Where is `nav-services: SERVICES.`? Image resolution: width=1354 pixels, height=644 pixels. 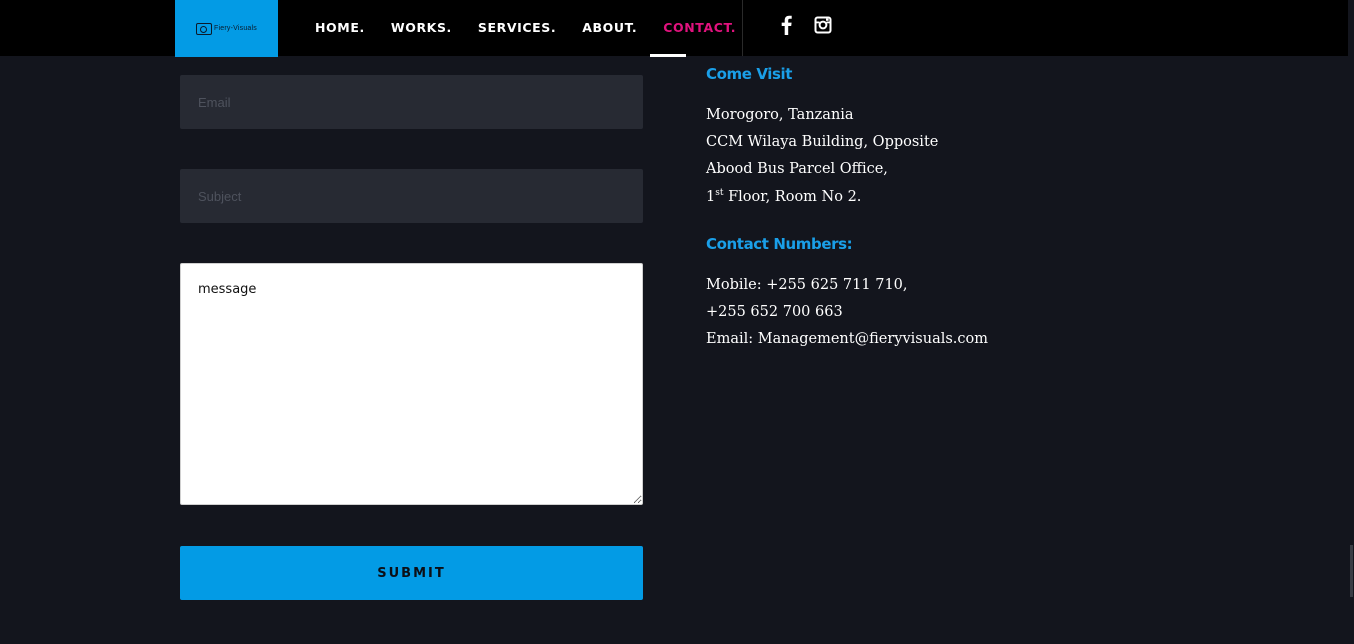
nav-services: SERVICES. is located at coordinates (517, 28).